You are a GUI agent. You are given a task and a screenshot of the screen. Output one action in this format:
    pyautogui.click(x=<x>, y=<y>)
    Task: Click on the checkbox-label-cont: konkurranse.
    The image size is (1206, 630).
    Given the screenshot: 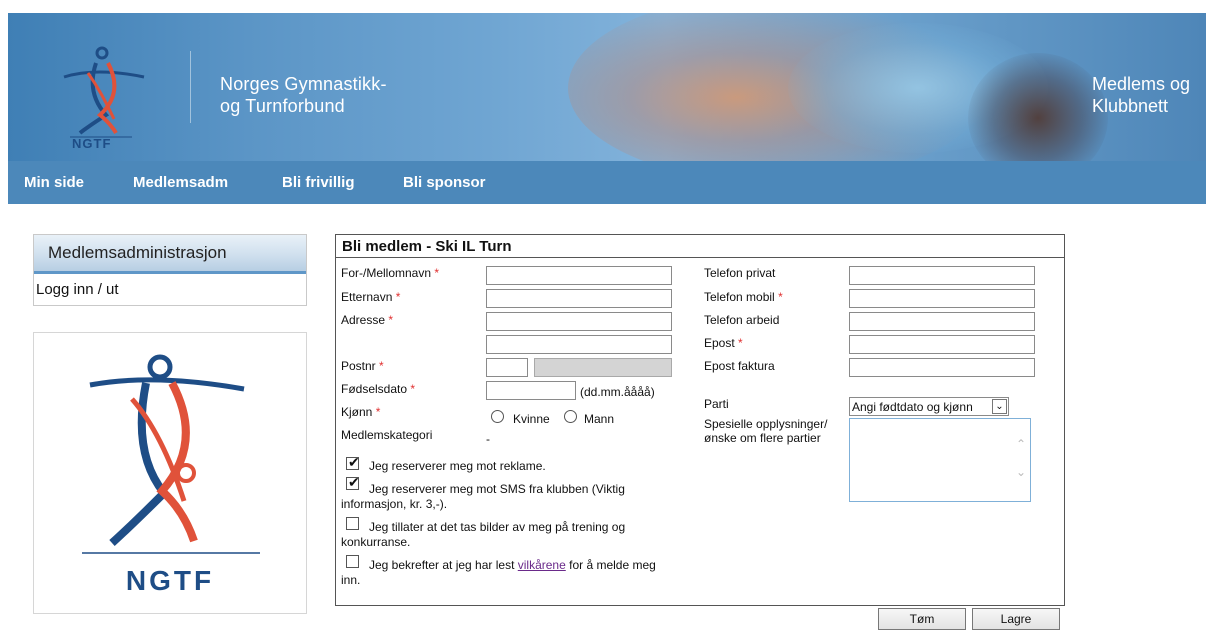 What is the action you would take?
    pyautogui.click(x=376, y=542)
    